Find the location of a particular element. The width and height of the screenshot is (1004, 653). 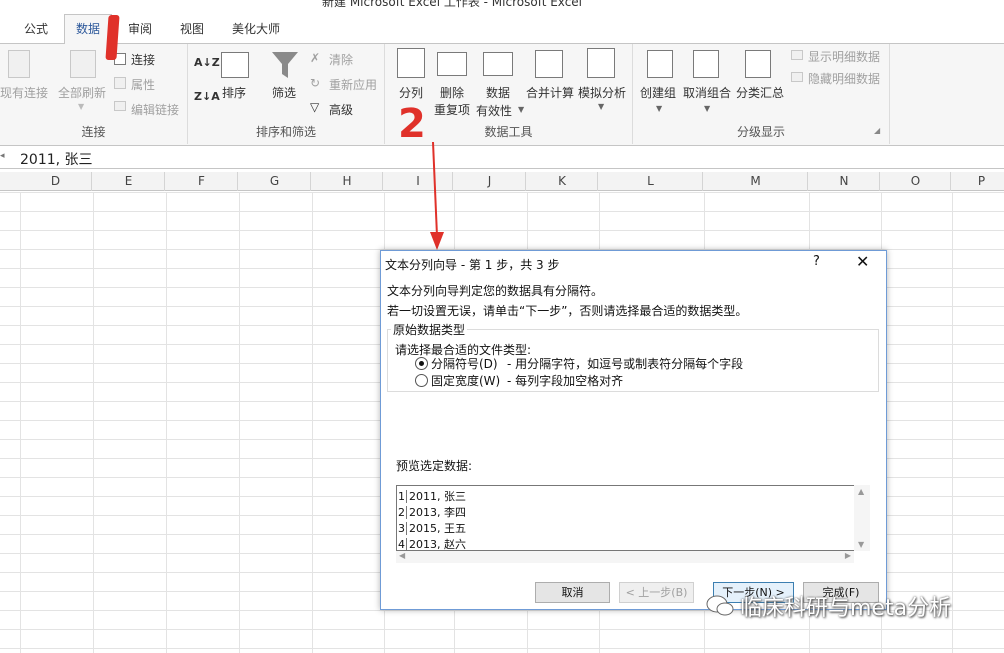

remove-duplicates-icon is located at coordinates (452, 64).